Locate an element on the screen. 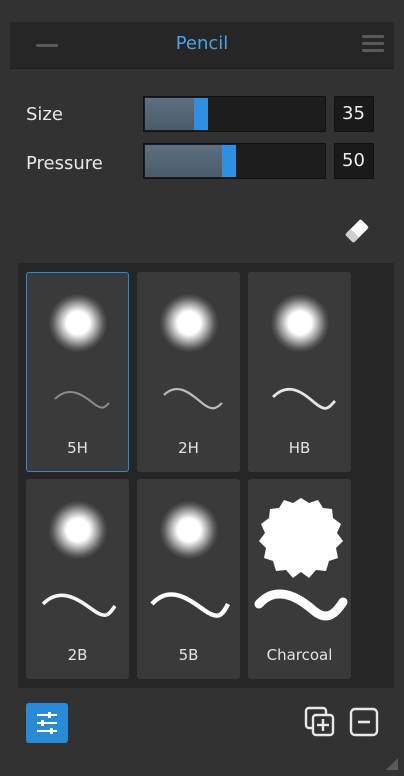  preset-label: 2B is located at coordinates (77, 655).